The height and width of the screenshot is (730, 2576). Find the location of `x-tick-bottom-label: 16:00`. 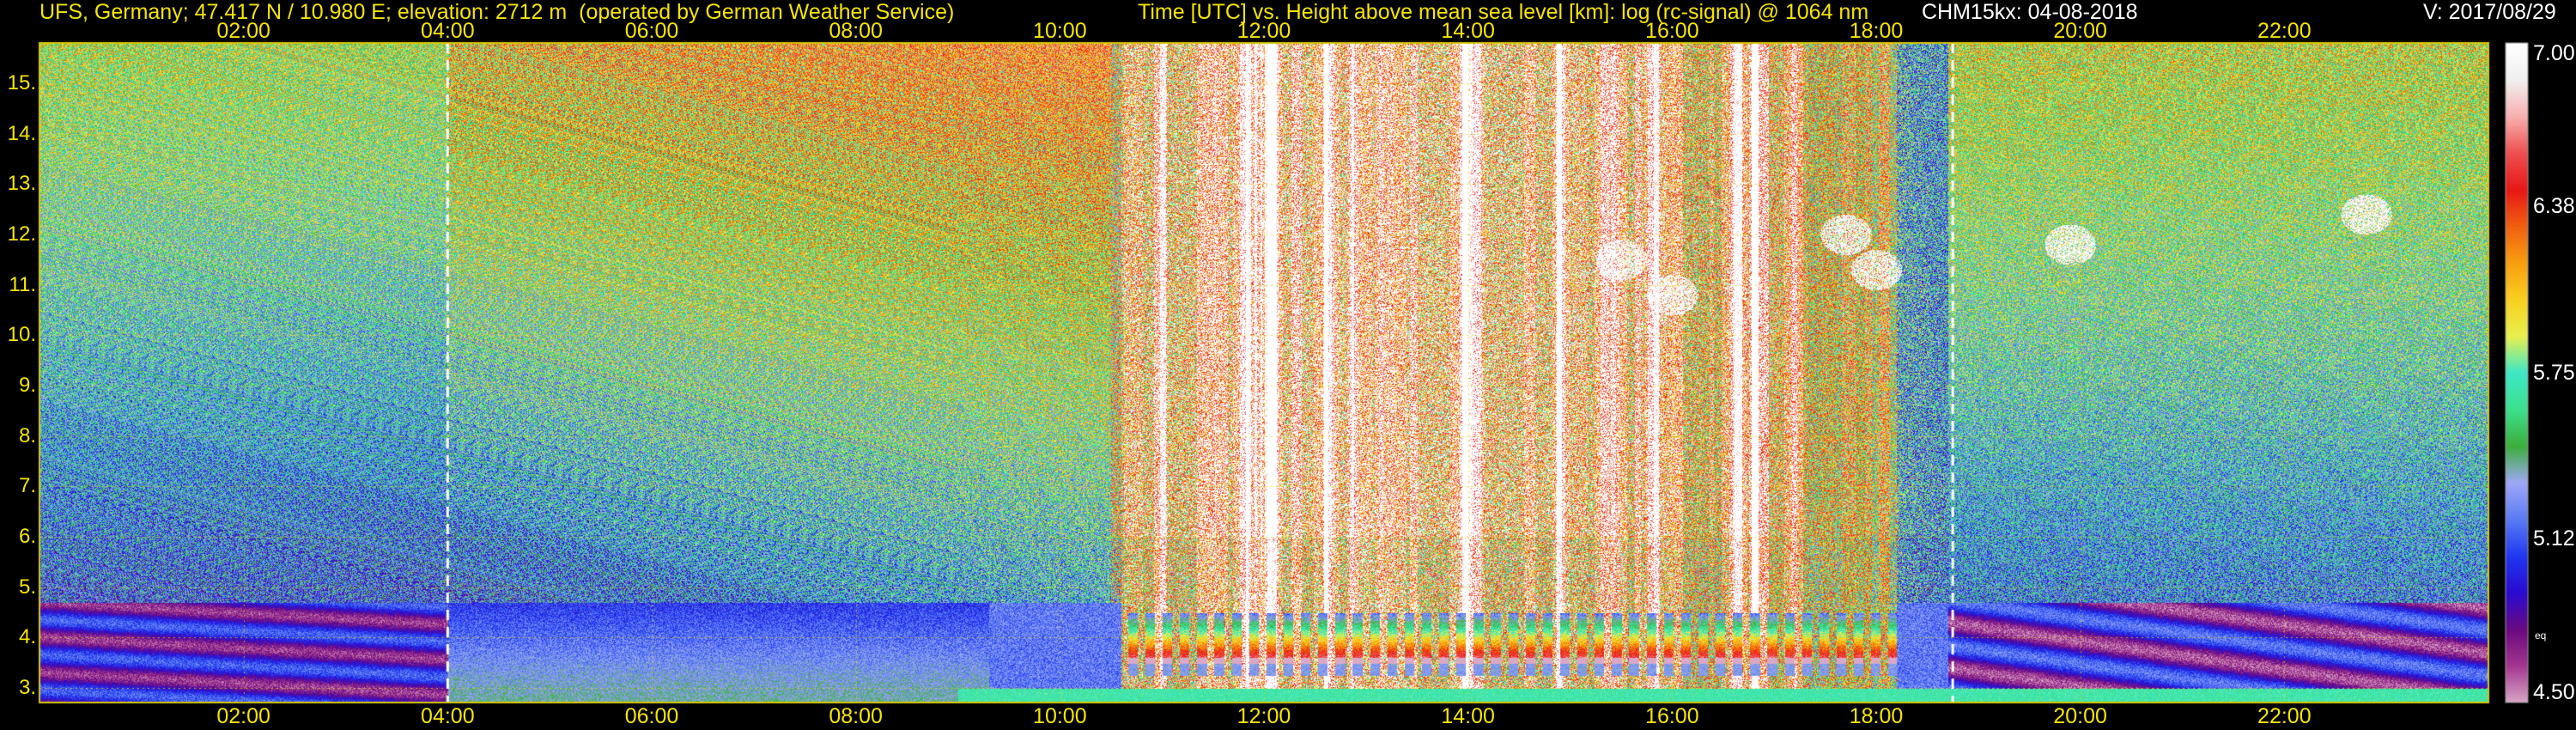

x-tick-bottom-label: 16:00 is located at coordinates (1672, 715).